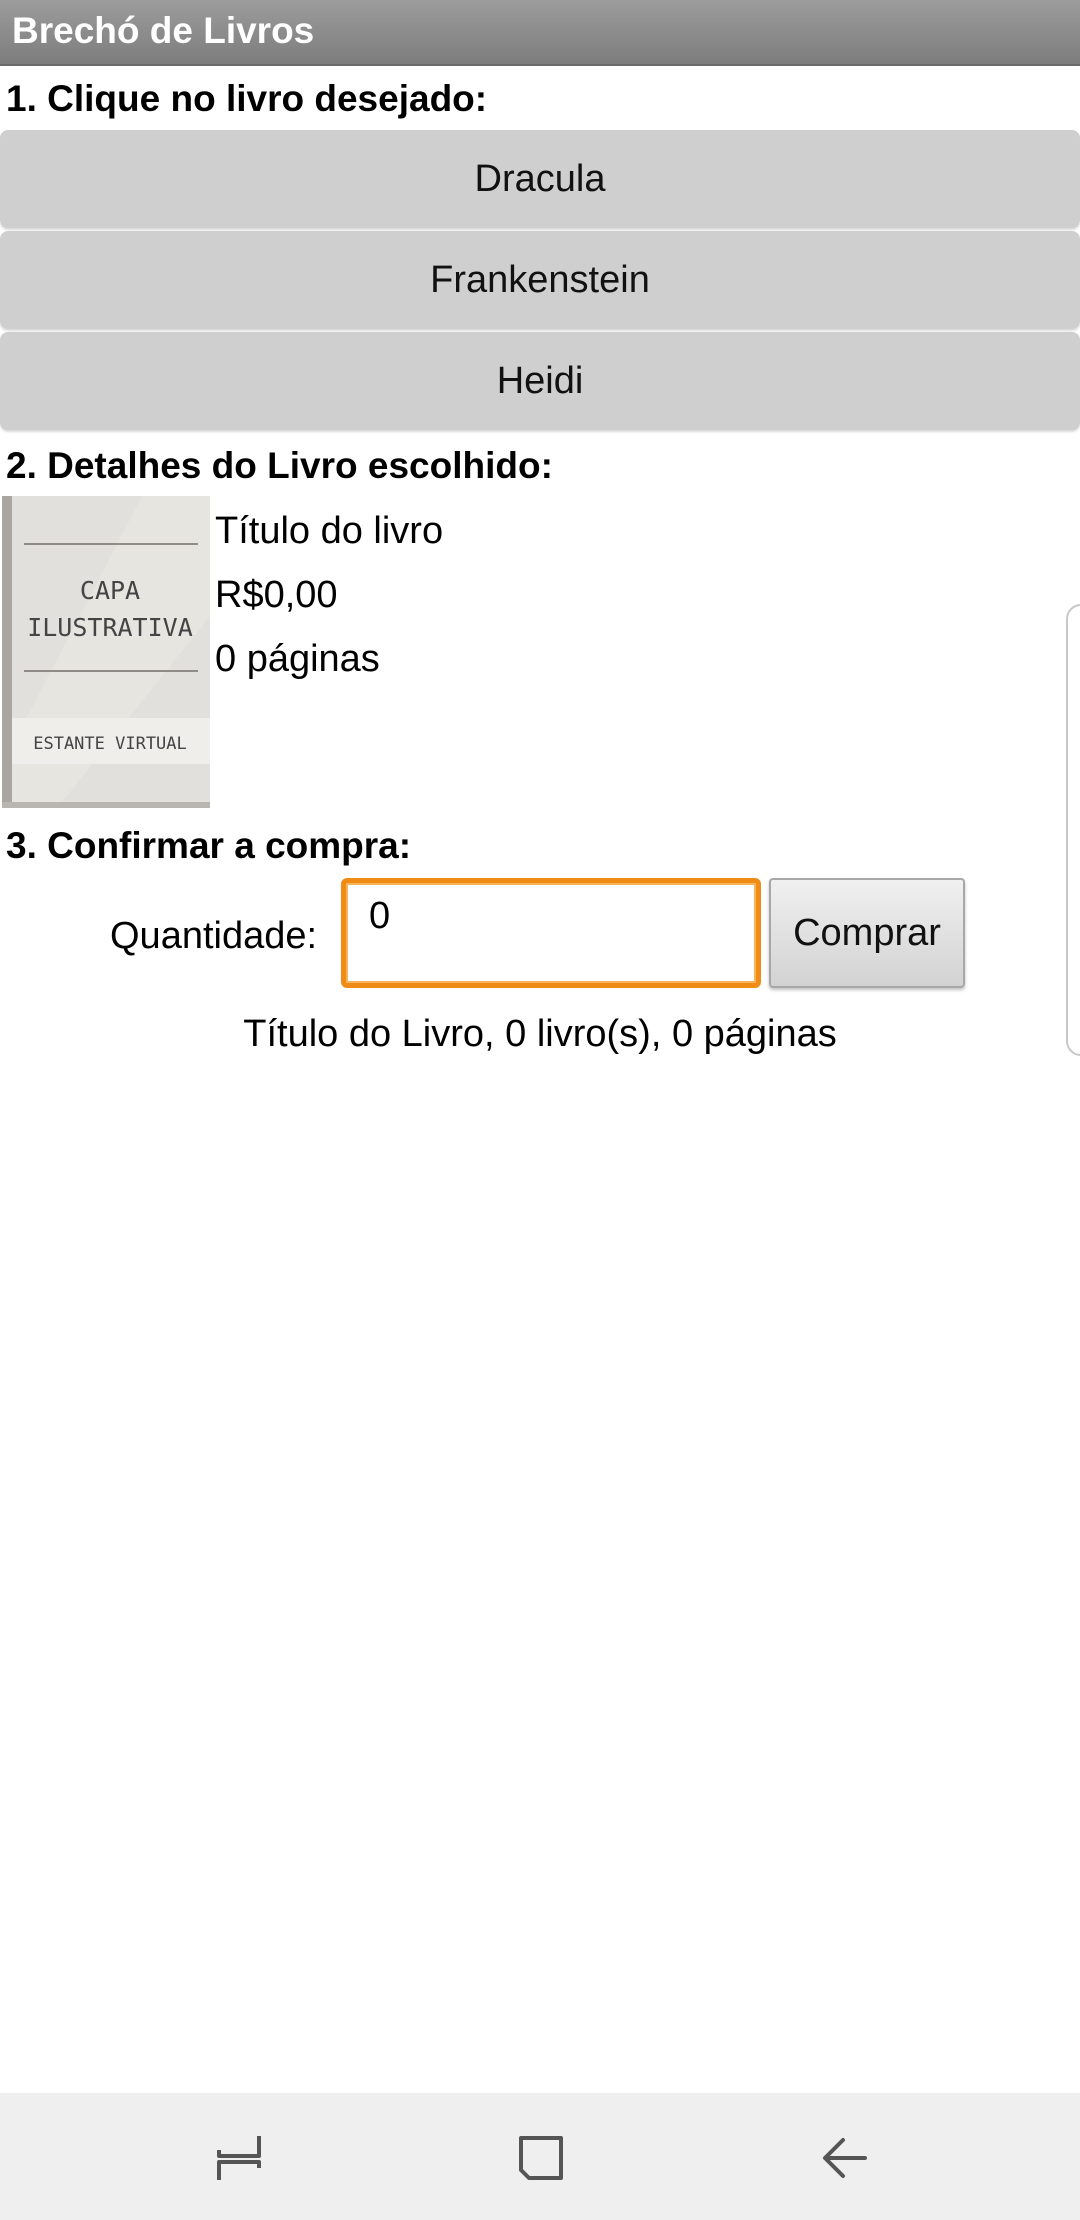 The image size is (1080, 2220). Describe the element at coordinates (214, 936) in the screenshot. I see `quantity-label: Quantidade:` at that location.